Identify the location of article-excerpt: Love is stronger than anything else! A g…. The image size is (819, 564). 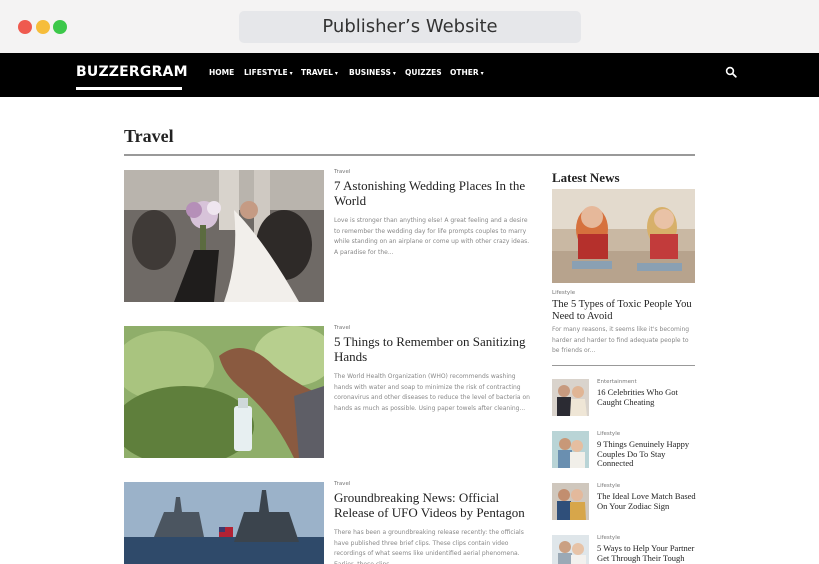
(432, 236).